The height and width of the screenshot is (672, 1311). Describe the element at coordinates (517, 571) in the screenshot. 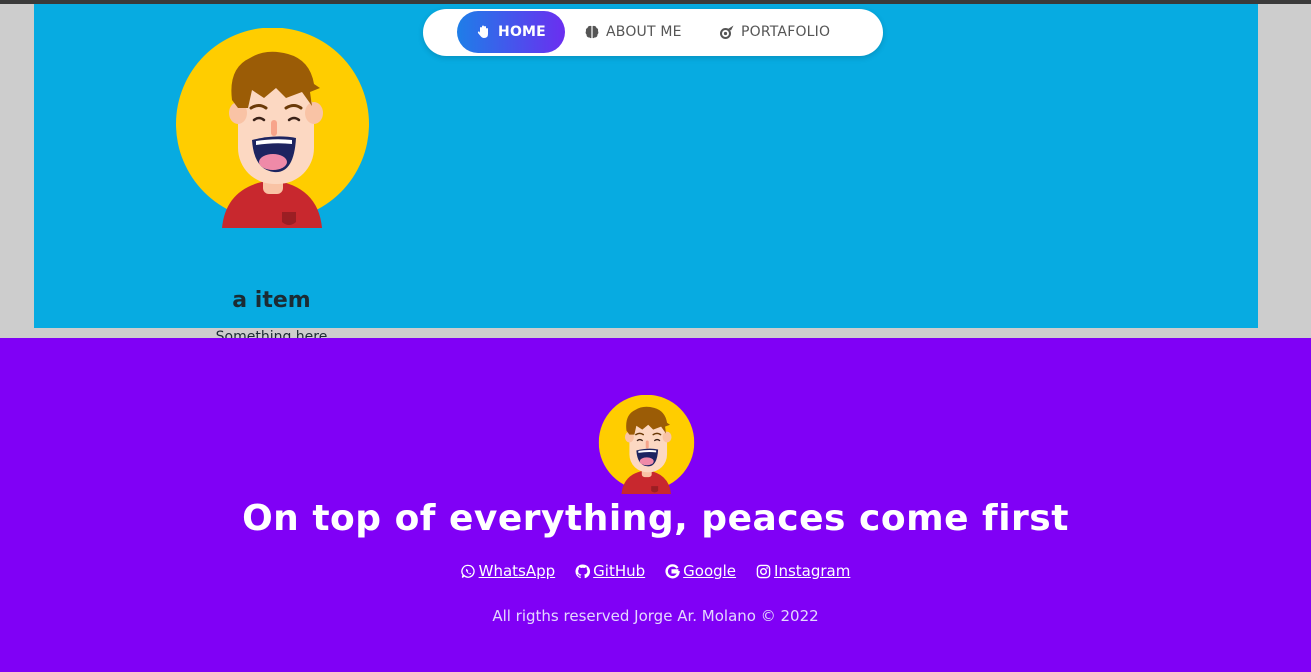

I see `whatsapp-label: WhatsApp` at that location.